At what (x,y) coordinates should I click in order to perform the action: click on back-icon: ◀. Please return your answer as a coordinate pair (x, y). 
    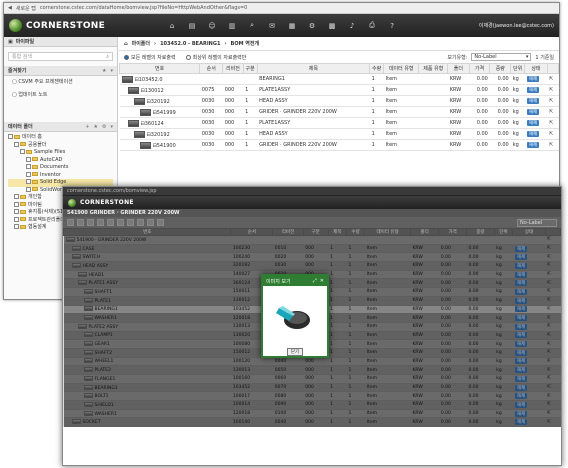
    Looking at the image, I should click on (10, 8).